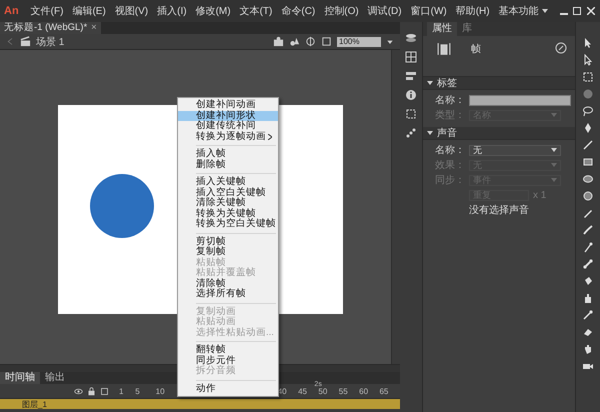  What do you see at coordinates (588, 247) in the screenshot?
I see `paintbrush-icon` at bounding box center [588, 247].